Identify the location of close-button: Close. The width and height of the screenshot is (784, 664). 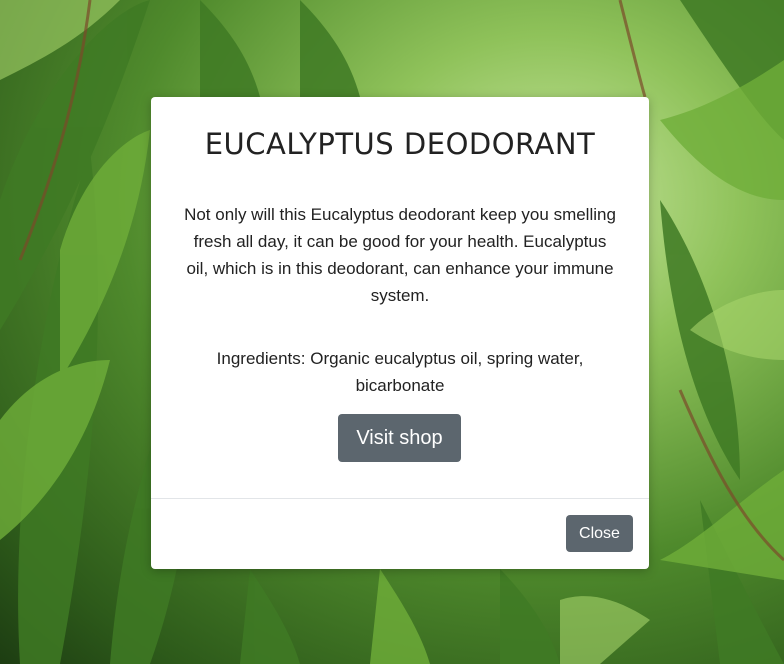
(599, 533).